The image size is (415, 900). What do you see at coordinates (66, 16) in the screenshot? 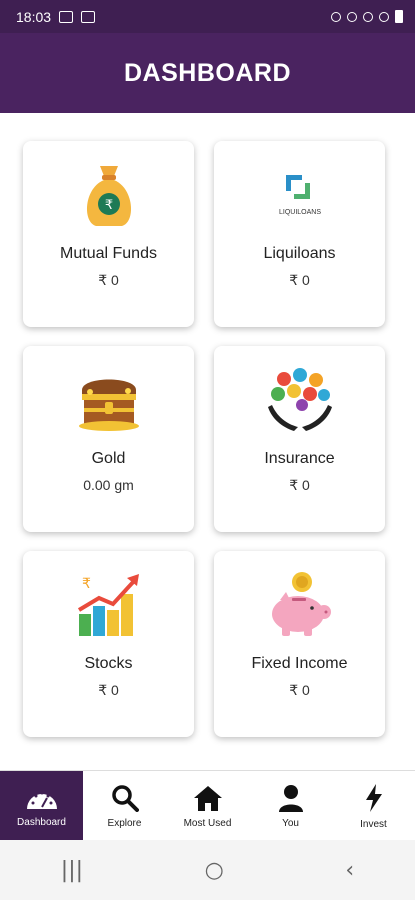
I see `image-notification-icon` at bounding box center [66, 16].